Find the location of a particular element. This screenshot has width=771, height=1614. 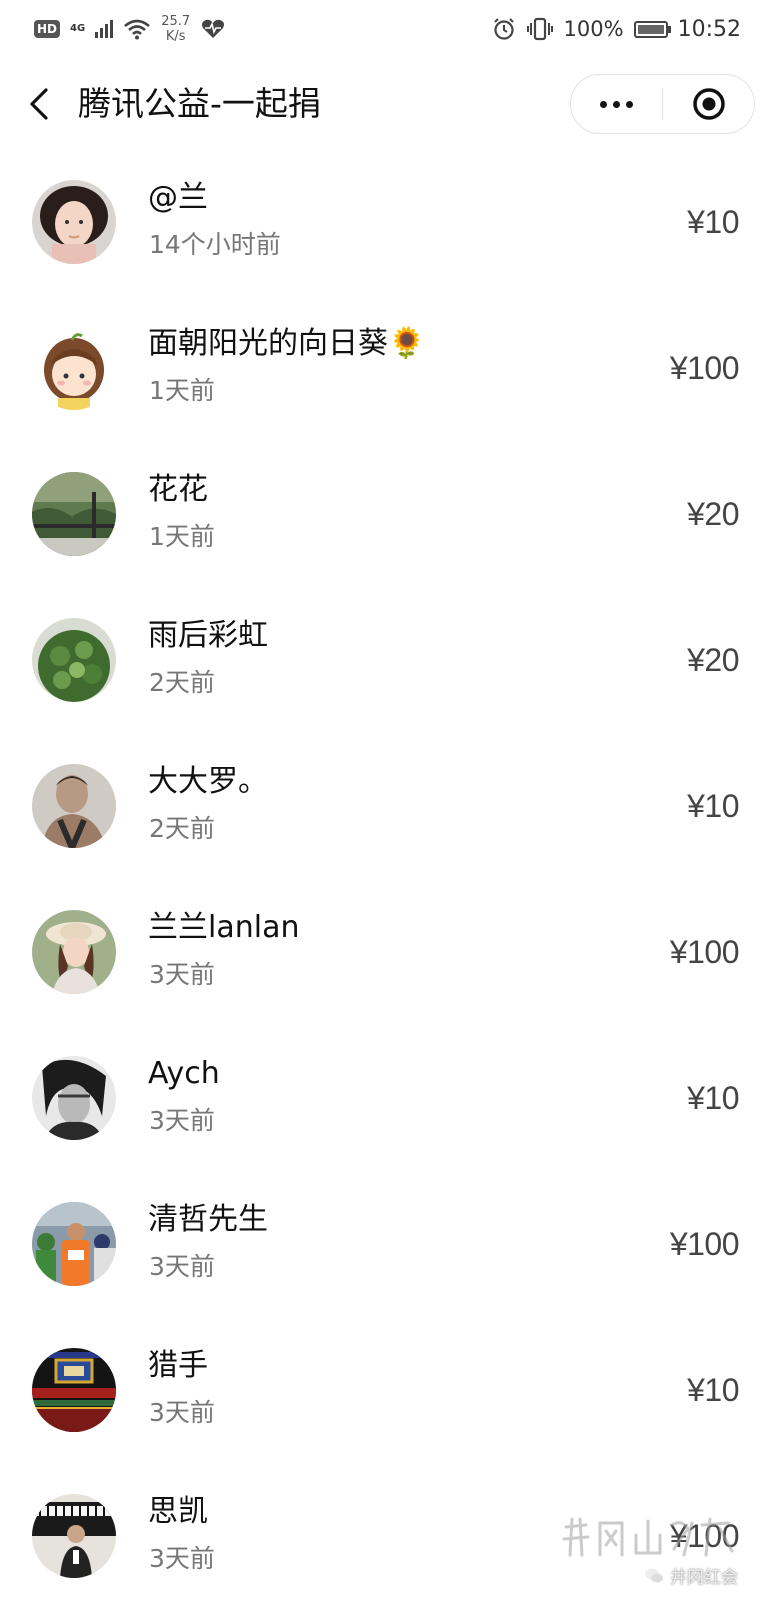

signal-icon is located at coordinates (104, 29).